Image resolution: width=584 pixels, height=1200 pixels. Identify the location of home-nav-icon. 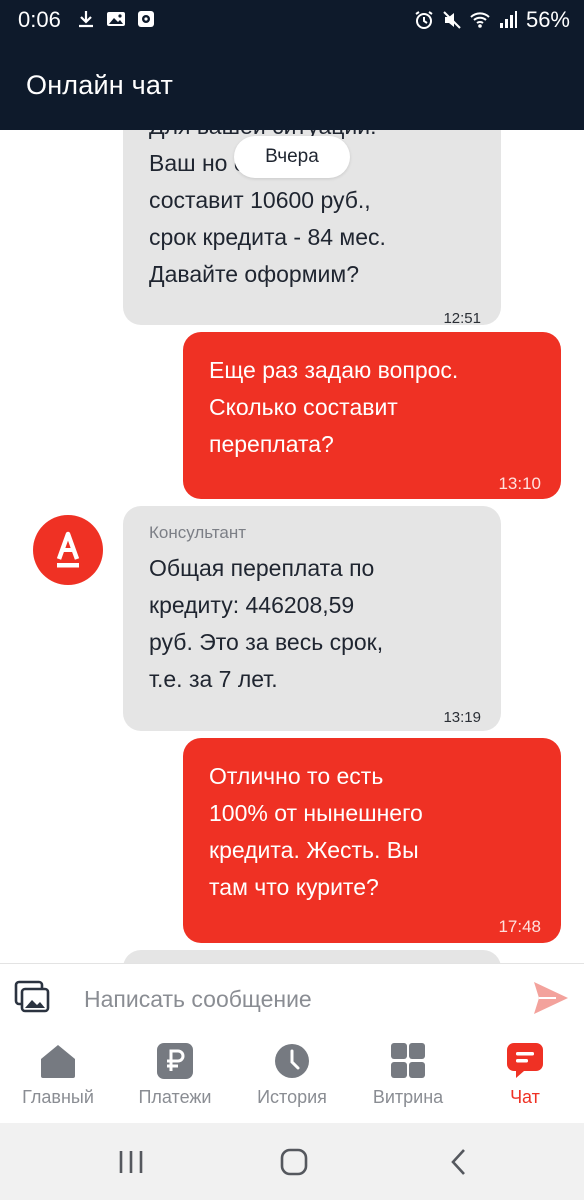
(294, 1162).